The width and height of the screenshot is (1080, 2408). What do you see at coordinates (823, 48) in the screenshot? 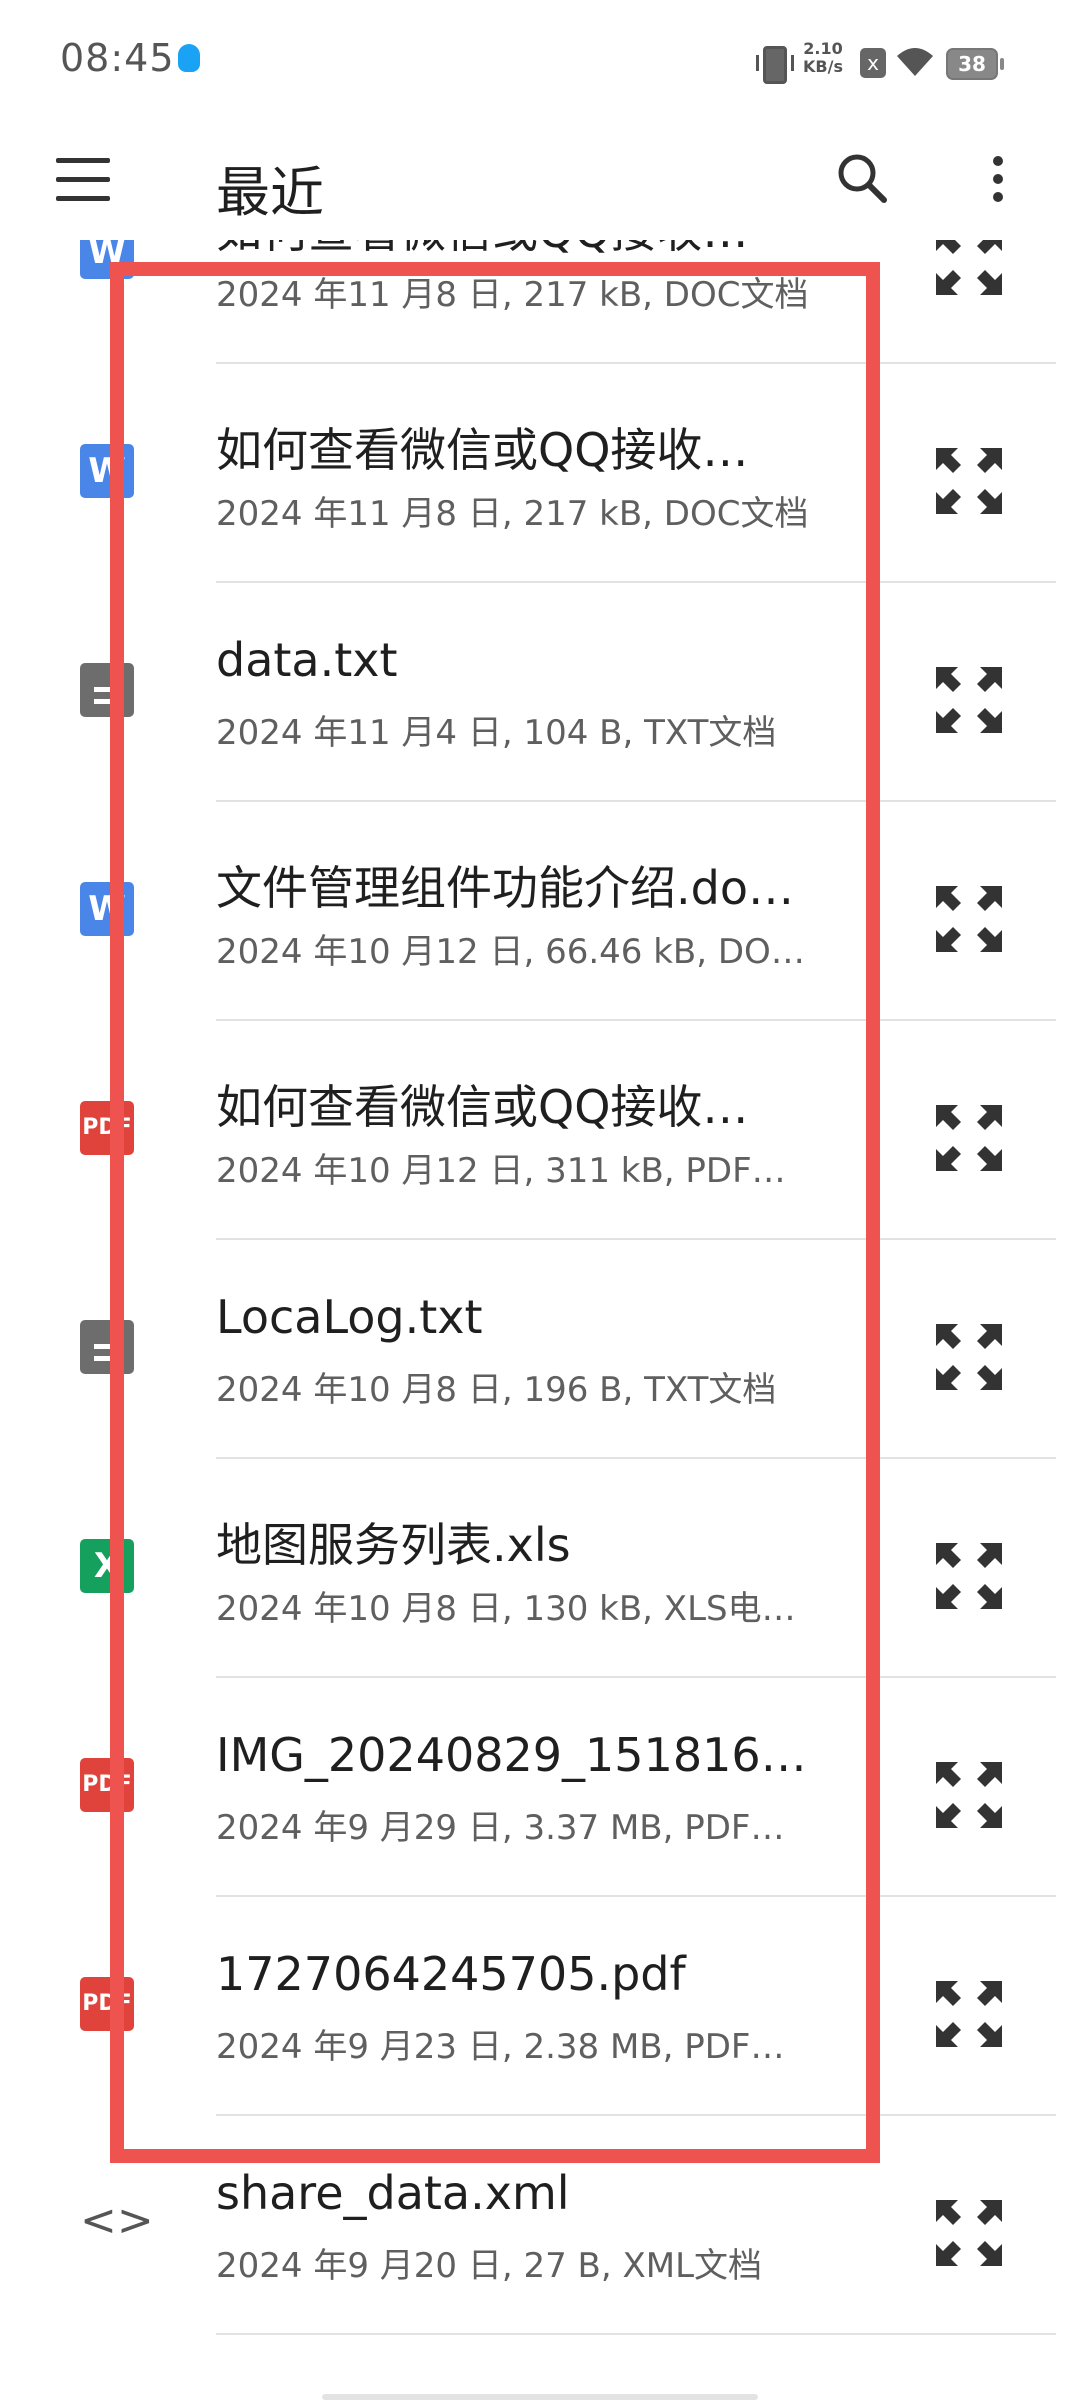
I see `network-speed-value: 2.10` at bounding box center [823, 48].